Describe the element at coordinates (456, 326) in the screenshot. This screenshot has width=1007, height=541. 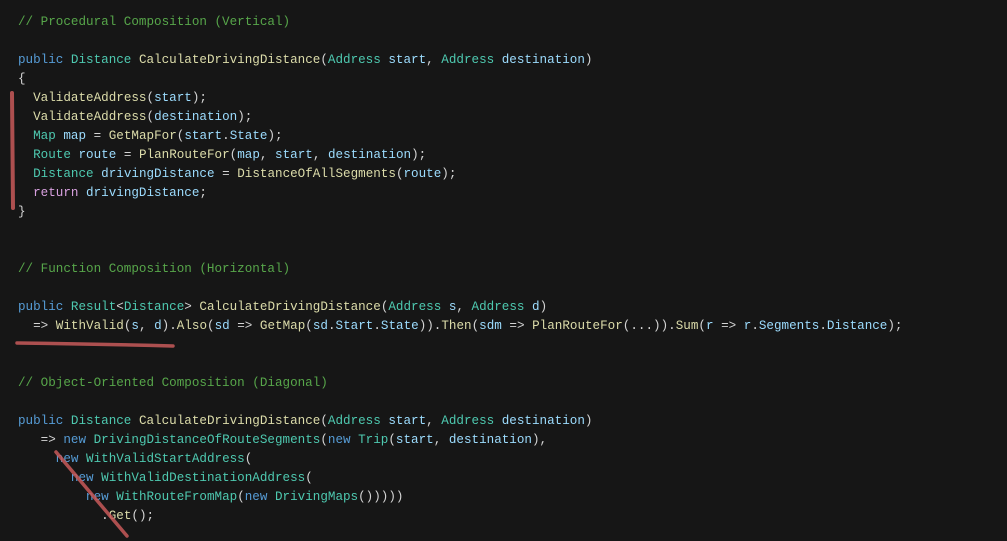
I see `code-token: Then` at that location.